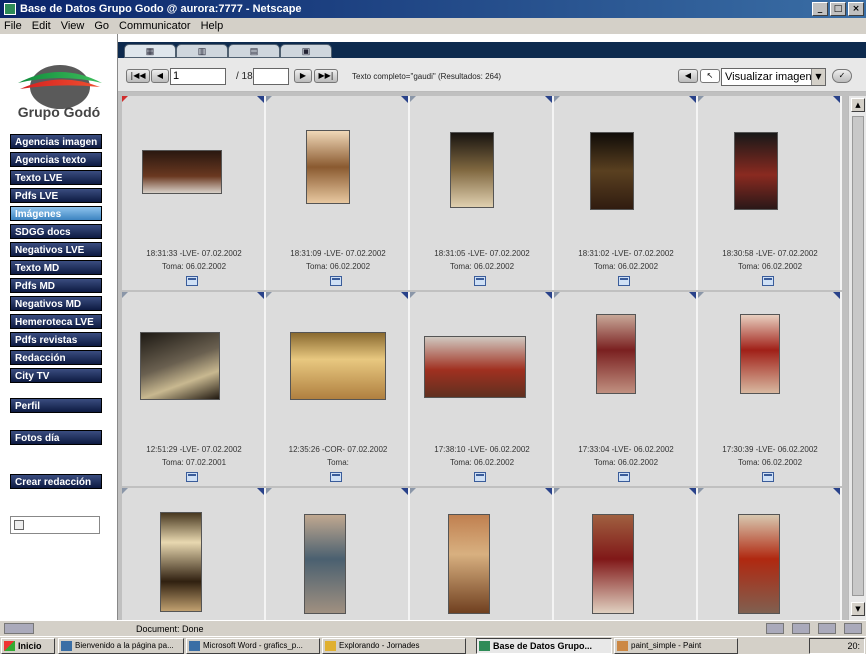 This screenshot has width=866, height=654. What do you see at coordinates (56, 437) in the screenshot?
I see `fotos-dia-button: Fotos día` at bounding box center [56, 437].